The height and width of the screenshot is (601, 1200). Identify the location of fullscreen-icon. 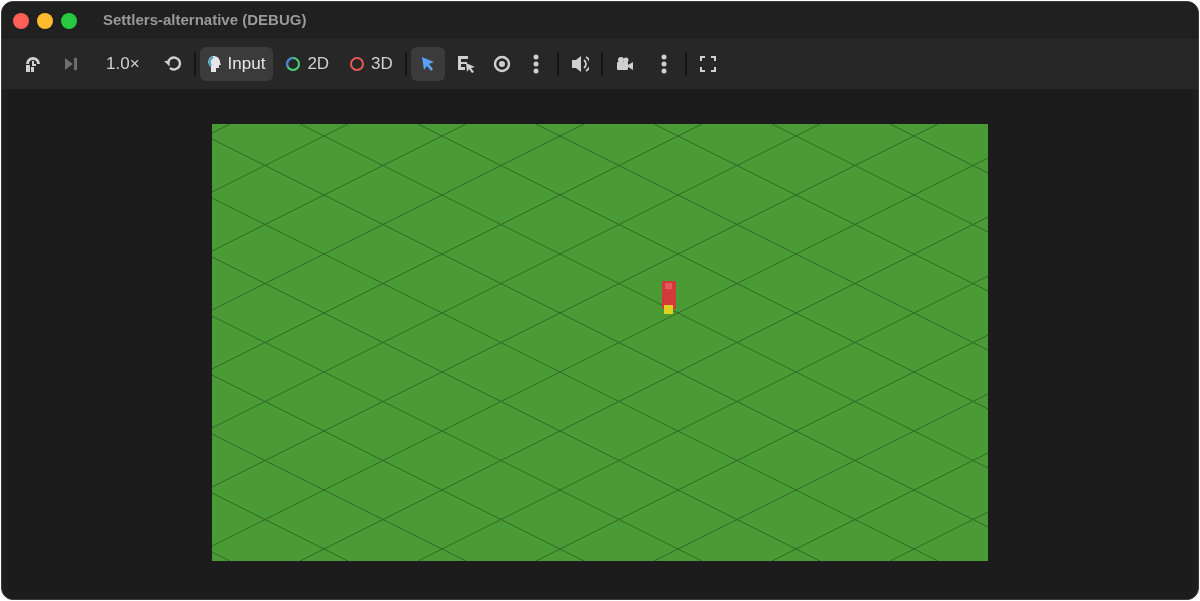
(707, 64).